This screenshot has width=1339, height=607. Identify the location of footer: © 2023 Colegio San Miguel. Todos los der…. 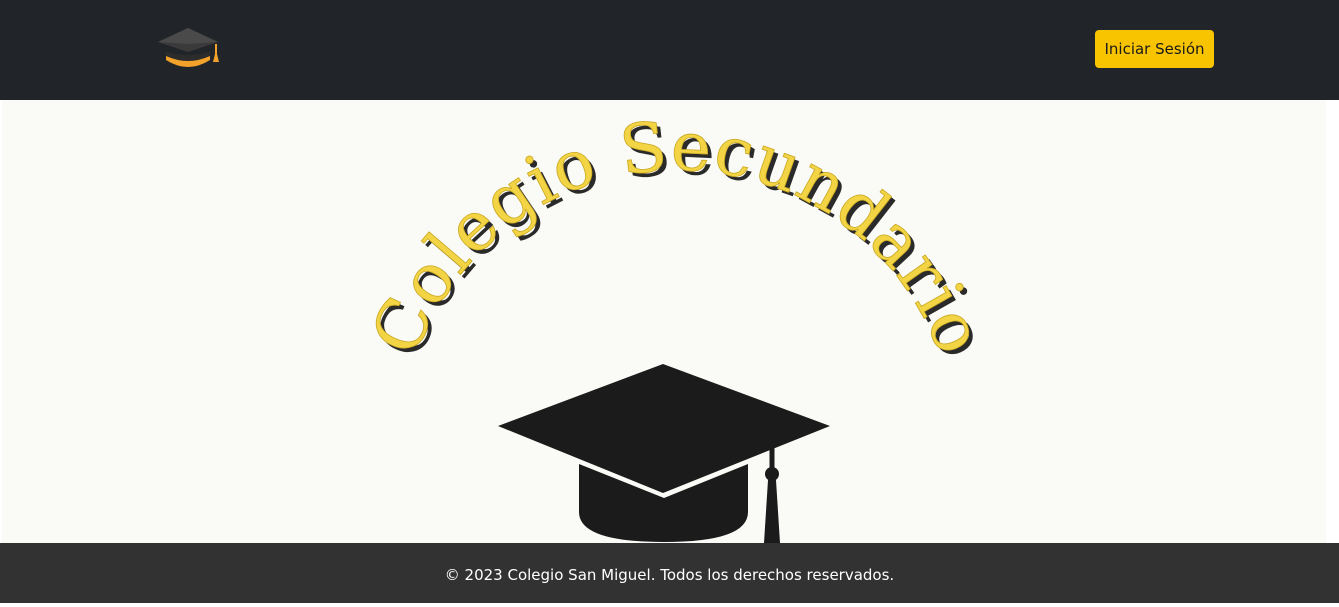
(669, 573).